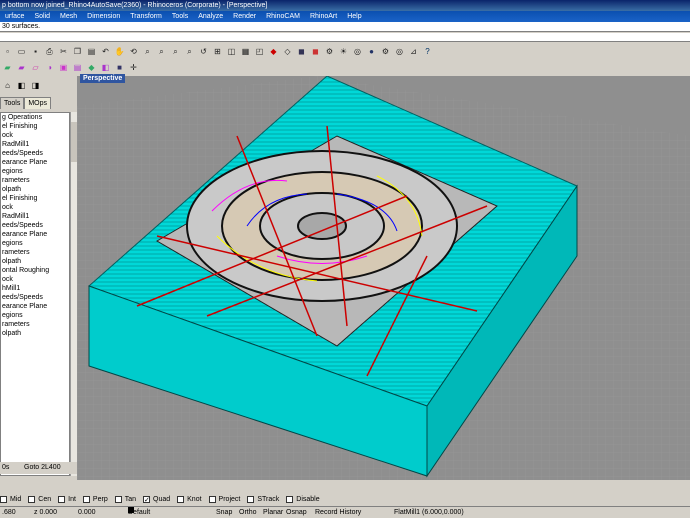  Describe the element at coordinates (161, 51) in the screenshot. I see `zoom-window-icon: ⌕` at that location.